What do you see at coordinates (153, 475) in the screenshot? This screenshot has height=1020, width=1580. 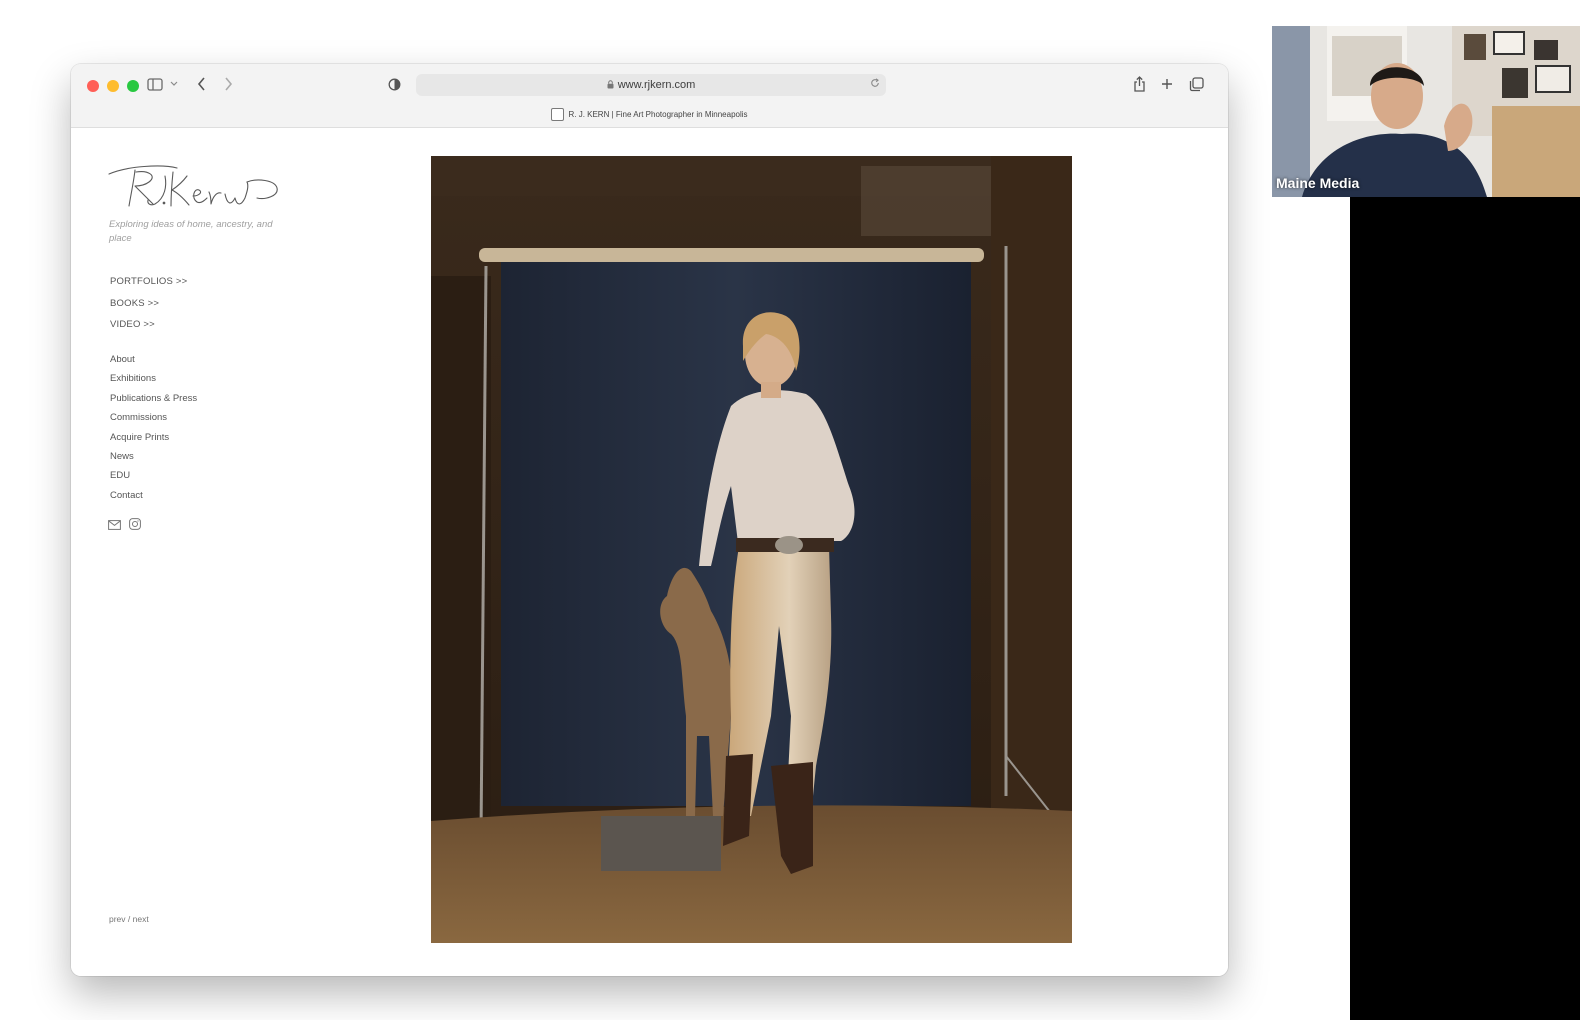 I see `nav-edu: EDU` at bounding box center [153, 475].